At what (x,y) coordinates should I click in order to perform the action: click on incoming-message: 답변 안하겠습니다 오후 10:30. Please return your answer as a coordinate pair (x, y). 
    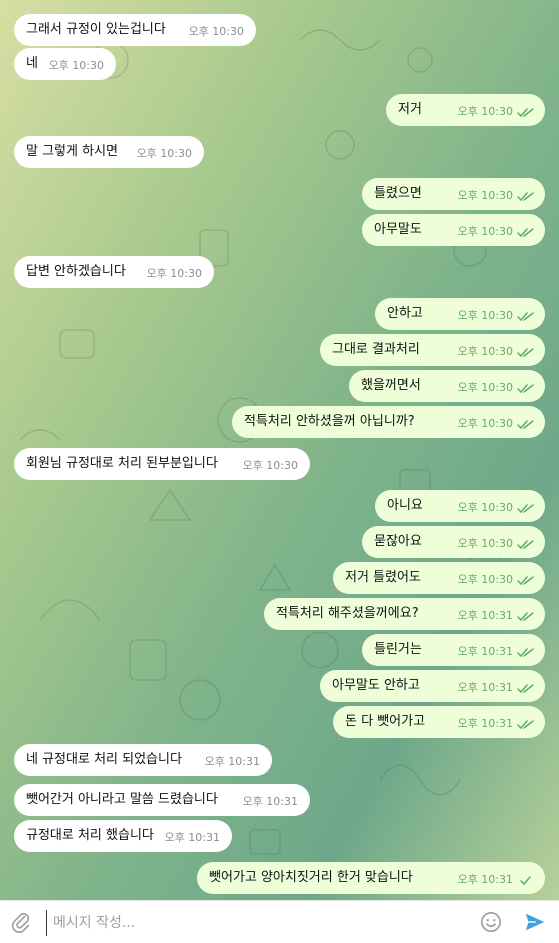
    Looking at the image, I should click on (114, 272).